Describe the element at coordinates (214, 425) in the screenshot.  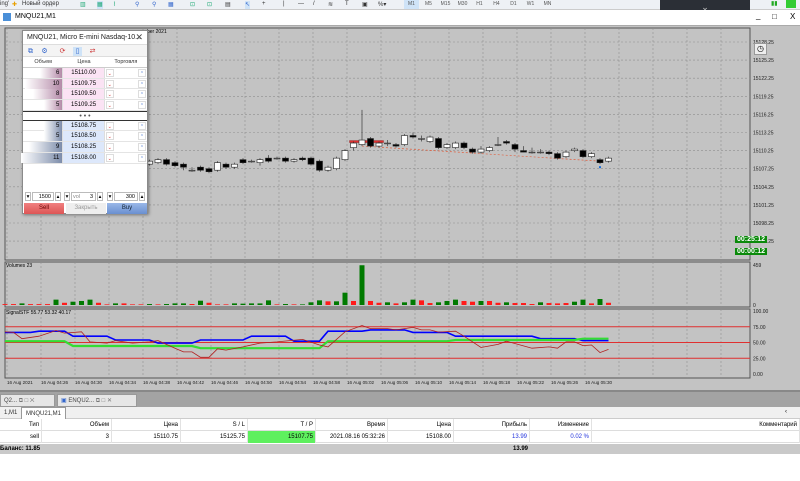
I see `column-header: S / L` at that location.